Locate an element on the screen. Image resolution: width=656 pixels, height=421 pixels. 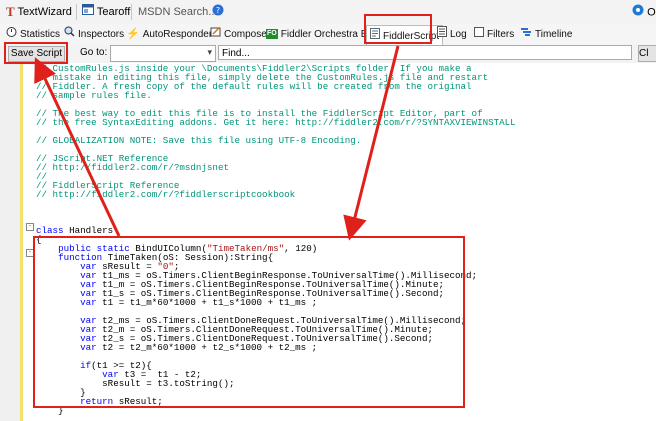
arrow-to-save-script is located at coordinates (77, 147).